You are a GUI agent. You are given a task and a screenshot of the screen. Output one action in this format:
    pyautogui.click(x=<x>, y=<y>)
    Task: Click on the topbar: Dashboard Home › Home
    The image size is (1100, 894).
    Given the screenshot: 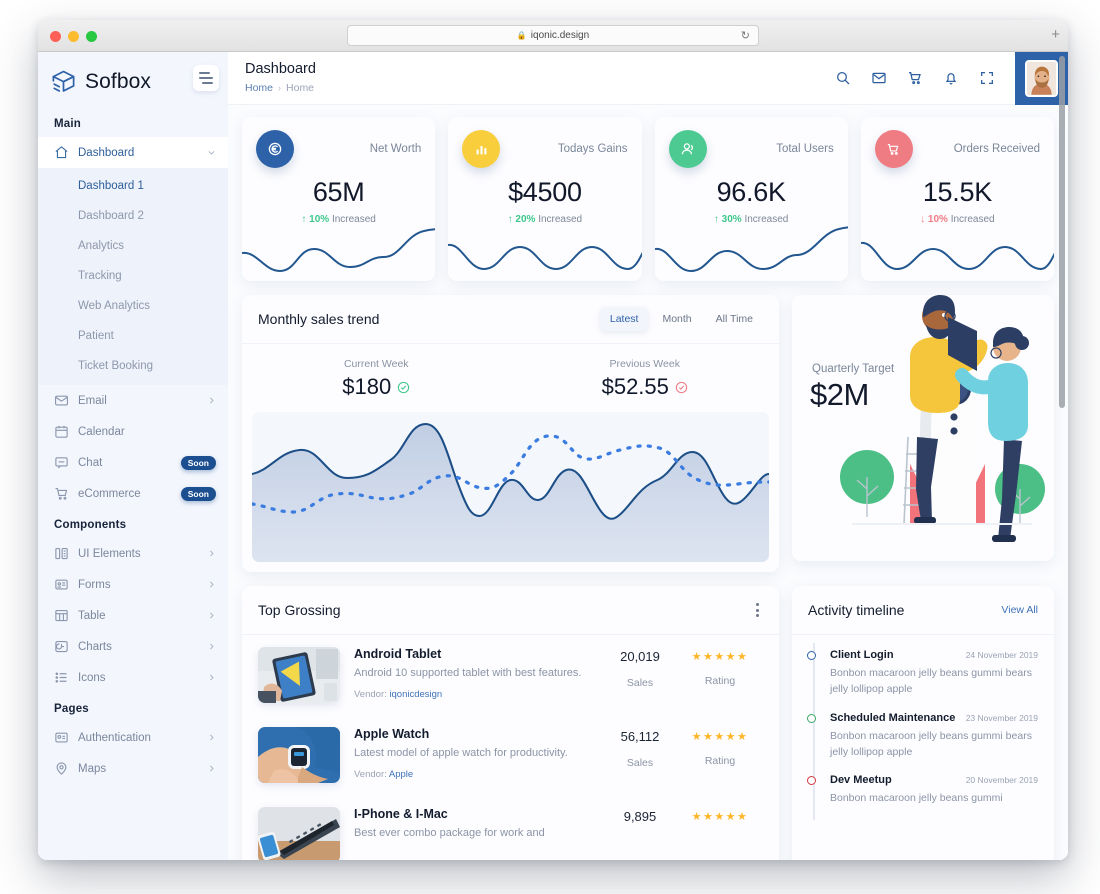 What is the action you would take?
    pyautogui.click(x=648, y=78)
    